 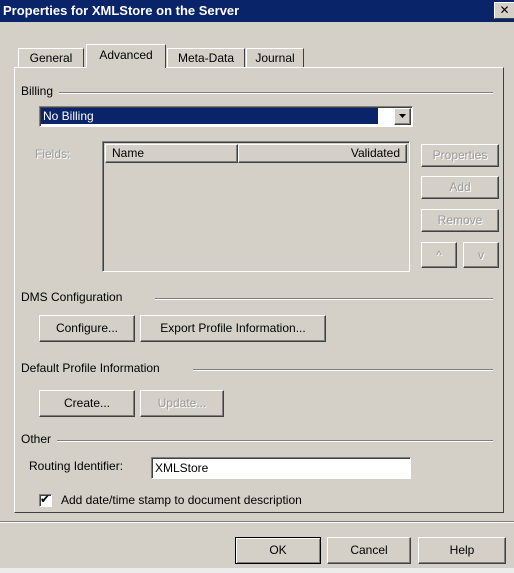 I want to click on column-header-validated: Validated, so click(x=322, y=153).